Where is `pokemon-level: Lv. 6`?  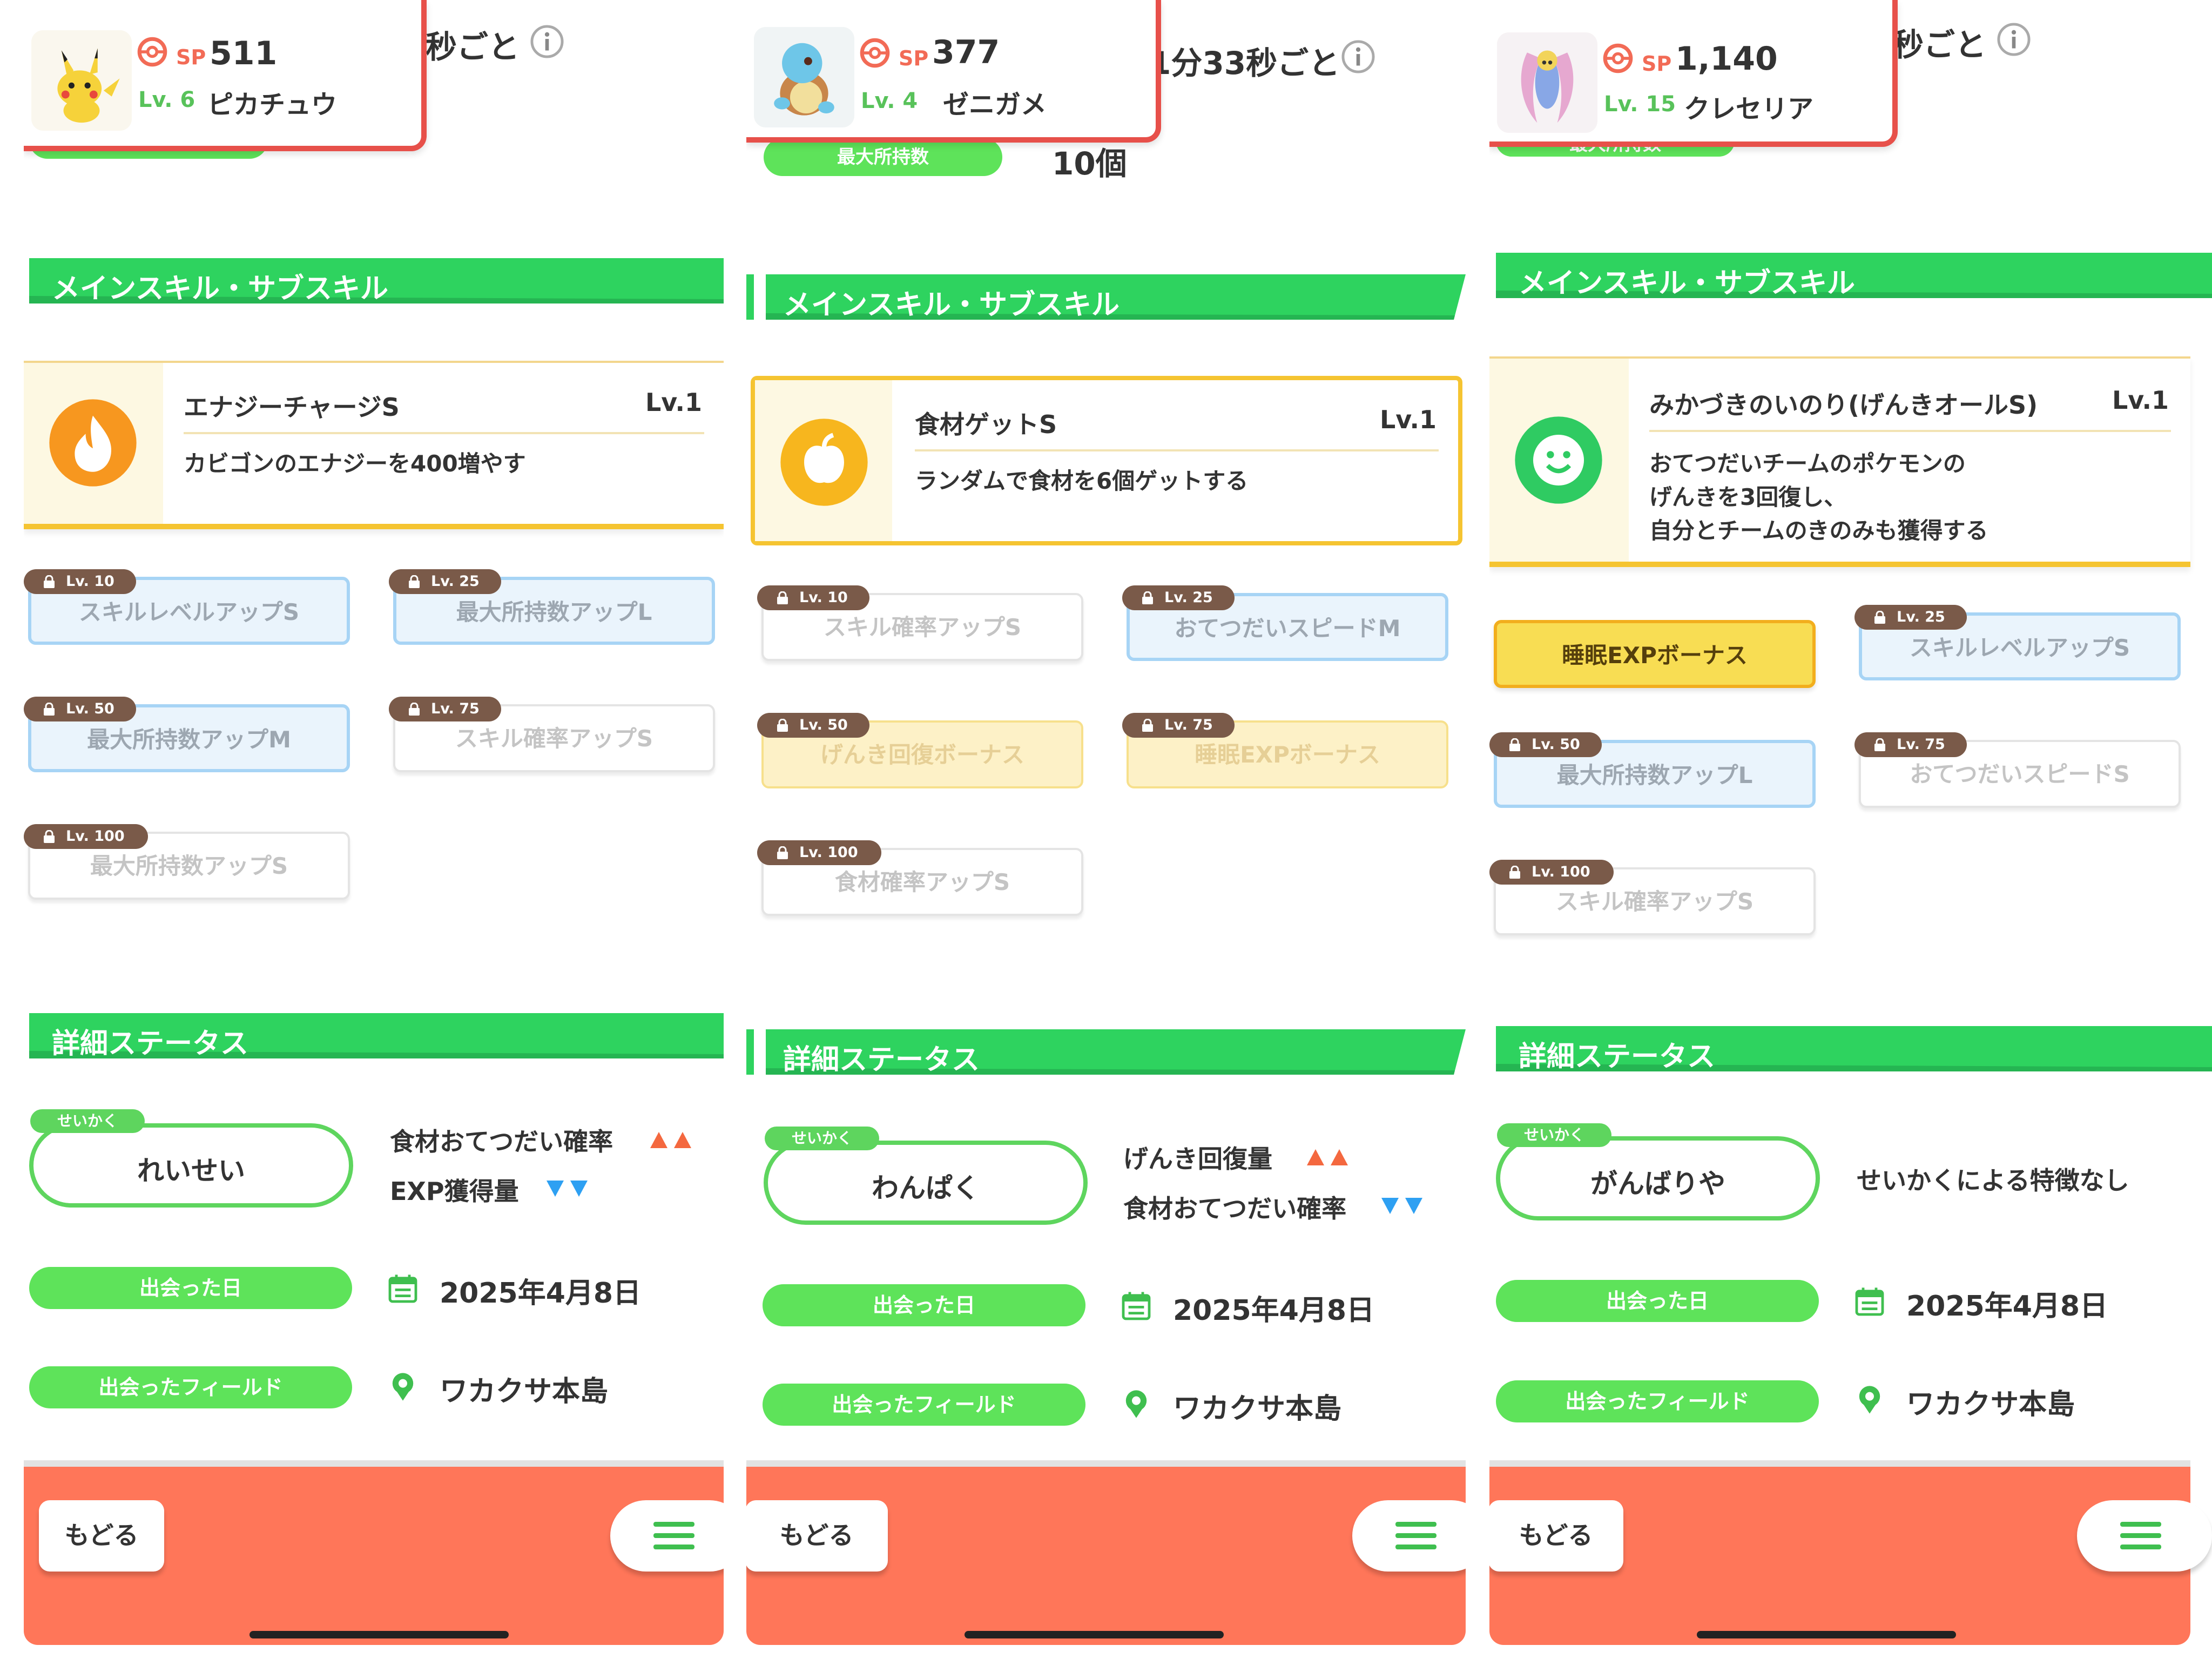
pokemon-level: Lv. 6 is located at coordinates (166, 99).